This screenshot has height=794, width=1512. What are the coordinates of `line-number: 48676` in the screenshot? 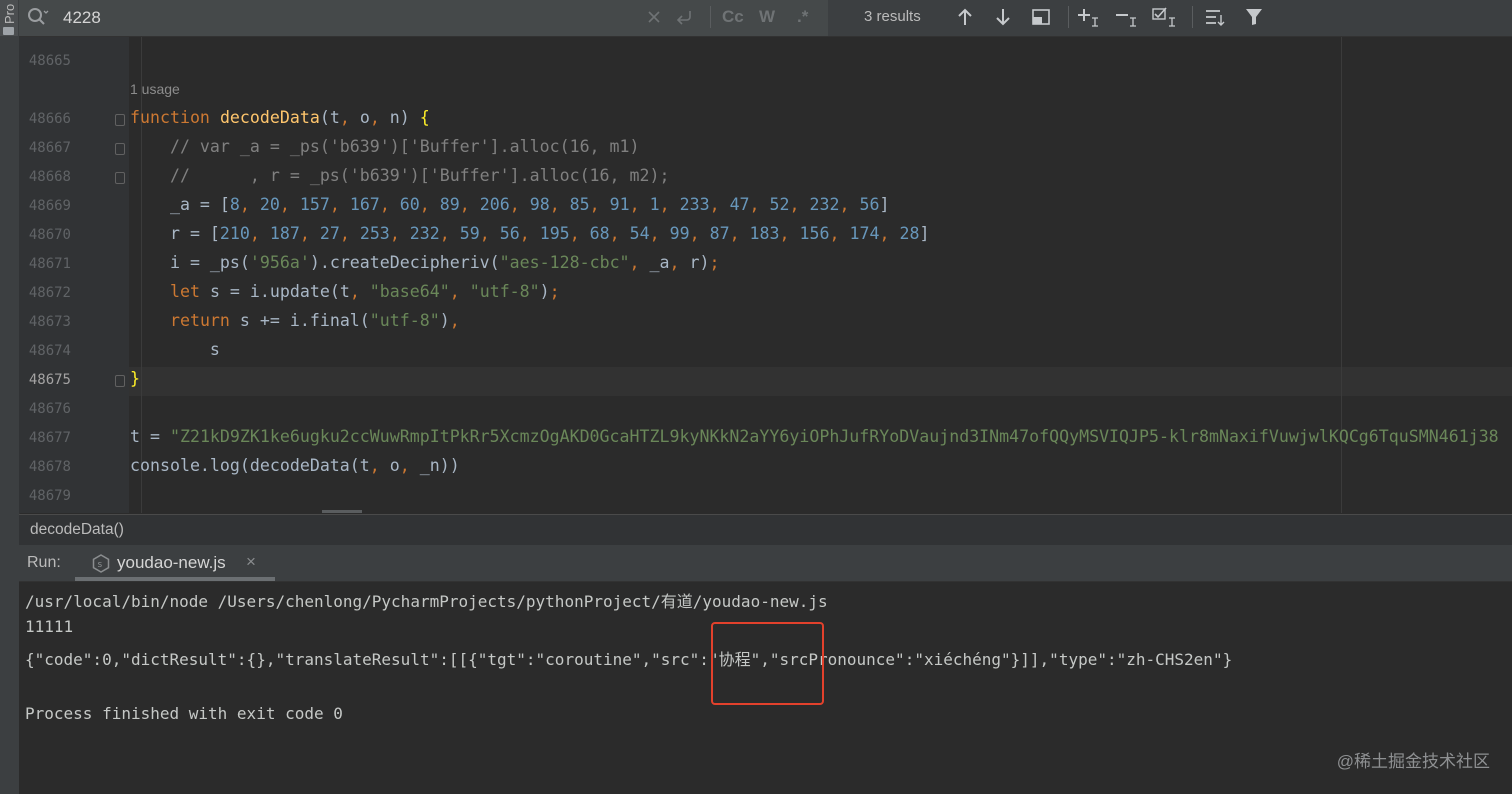 It's located at (45, 409).